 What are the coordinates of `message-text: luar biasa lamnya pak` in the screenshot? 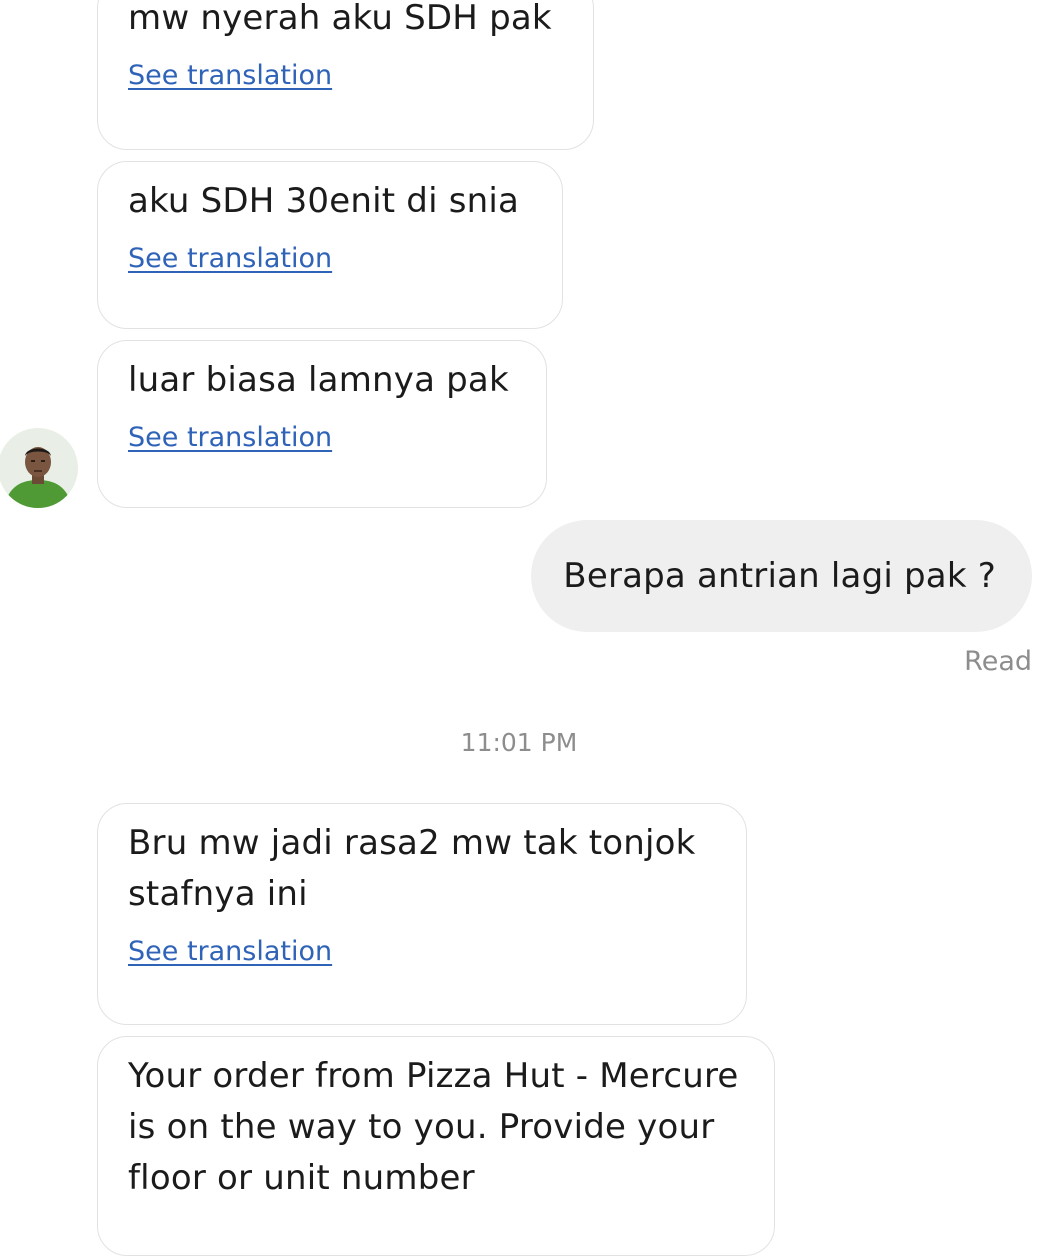 It's located at (318, 380).